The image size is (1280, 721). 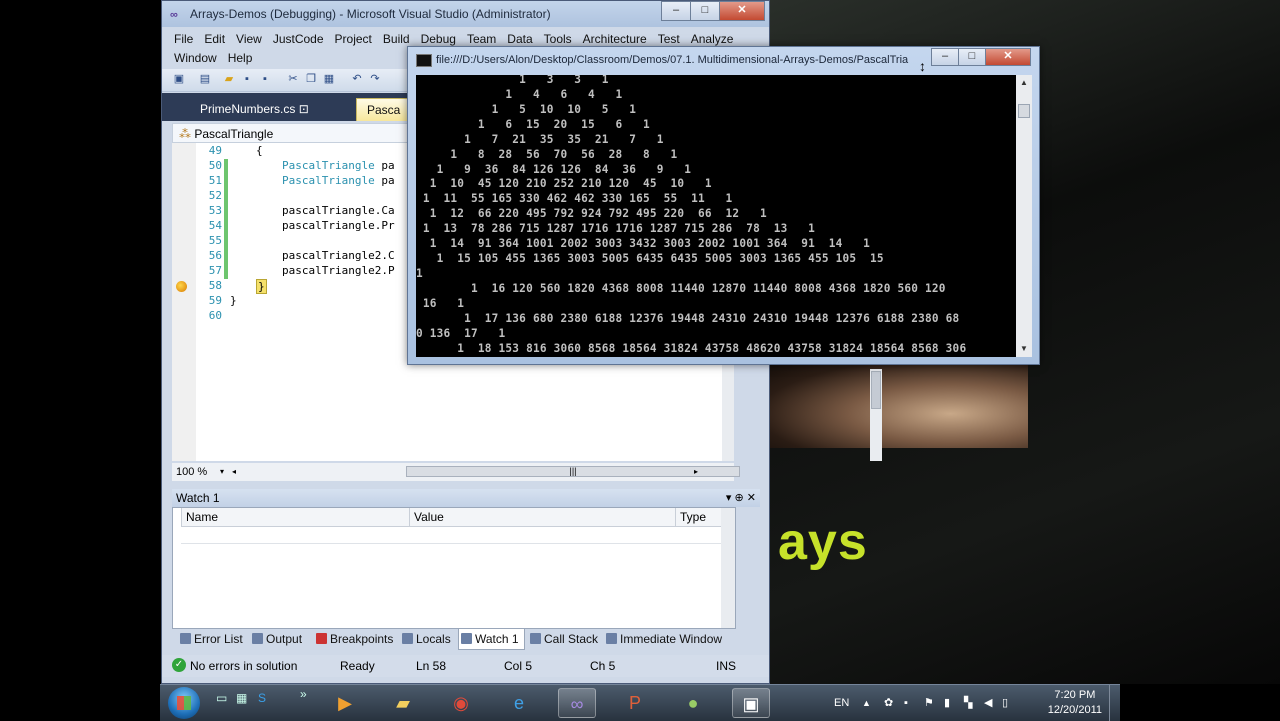 What do you see at coordinates (353, 39) in the screenshot?
I see `menu-project: Project` at bounding box center [353, 39].